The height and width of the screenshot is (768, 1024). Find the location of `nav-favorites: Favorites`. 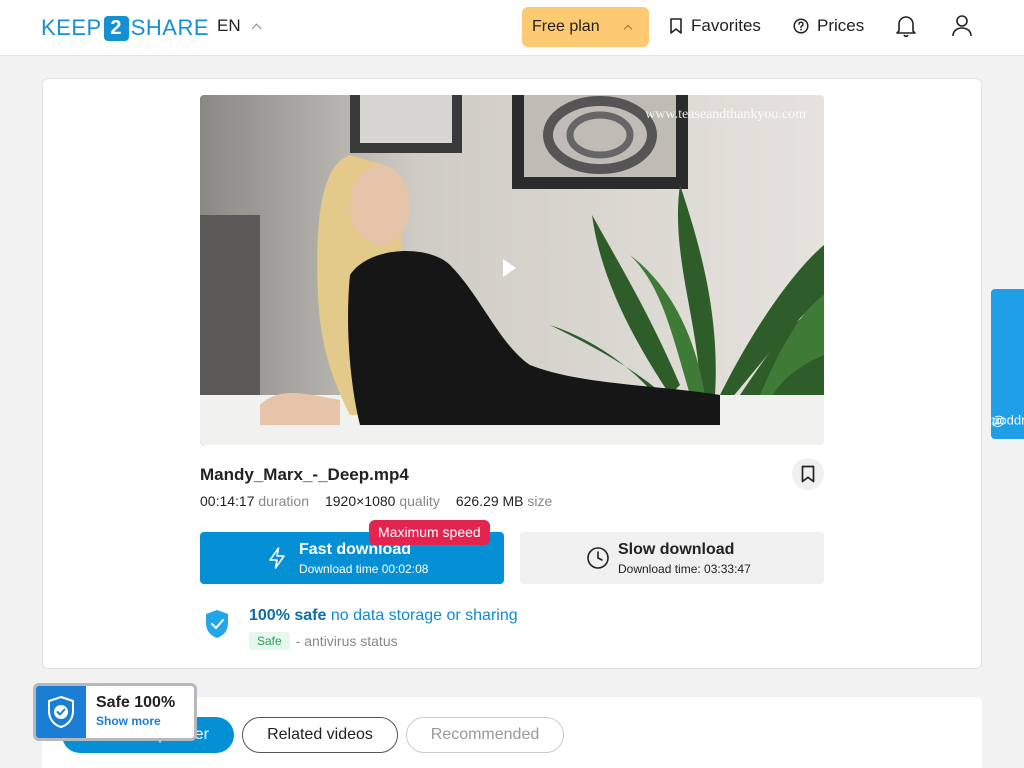

nav-favorites: Favorites is located at coordinates (715, 26).